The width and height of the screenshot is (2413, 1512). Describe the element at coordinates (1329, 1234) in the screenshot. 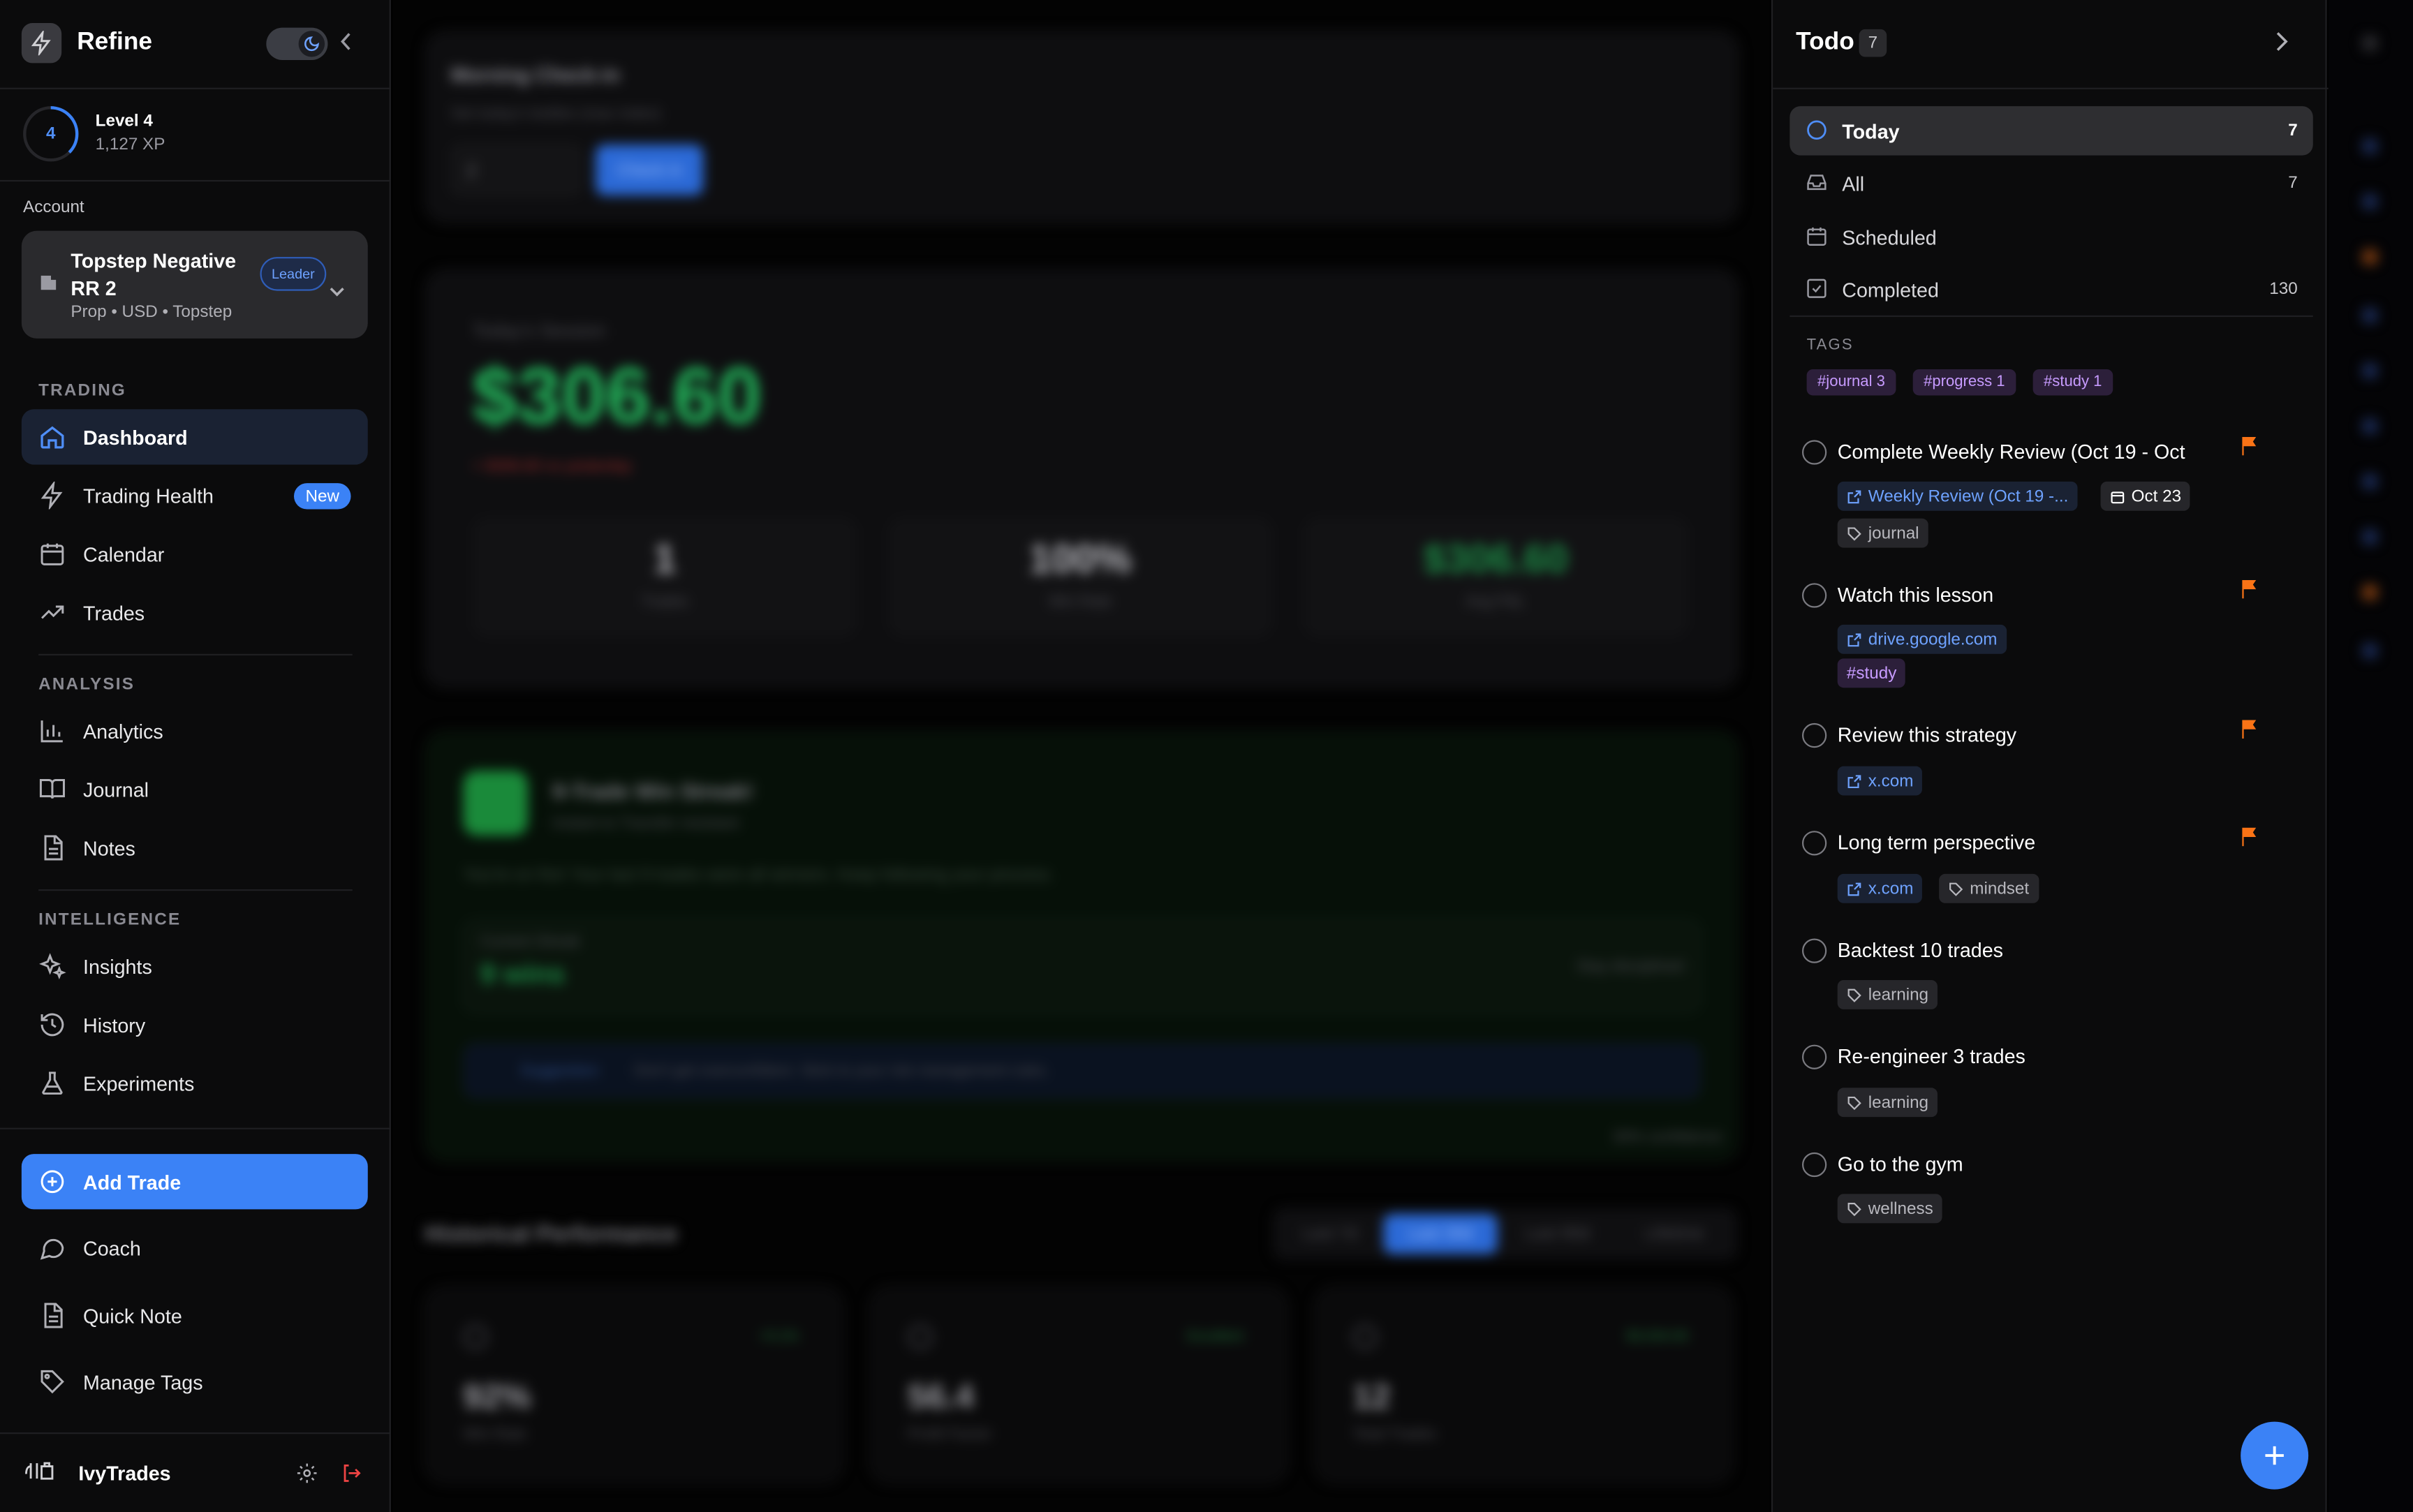

I see `tab-last-7d: Last 7d` at that location.